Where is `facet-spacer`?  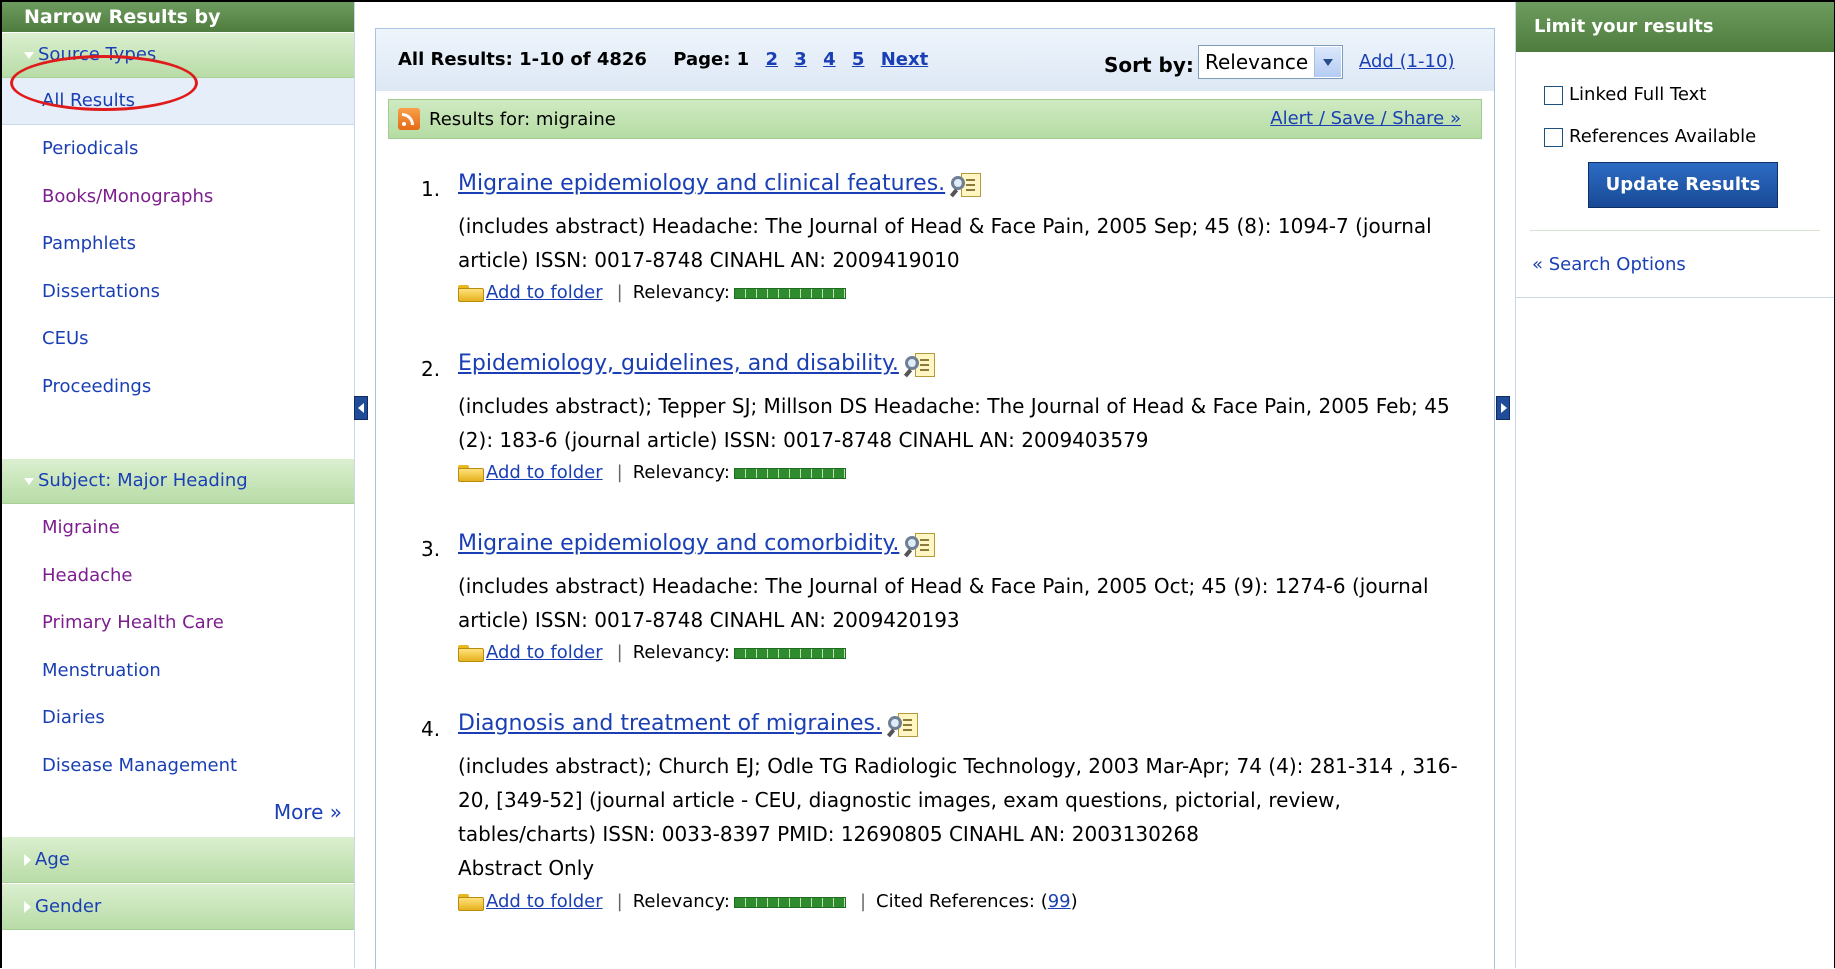
facet-spacer is located at coordinates (178, 434).